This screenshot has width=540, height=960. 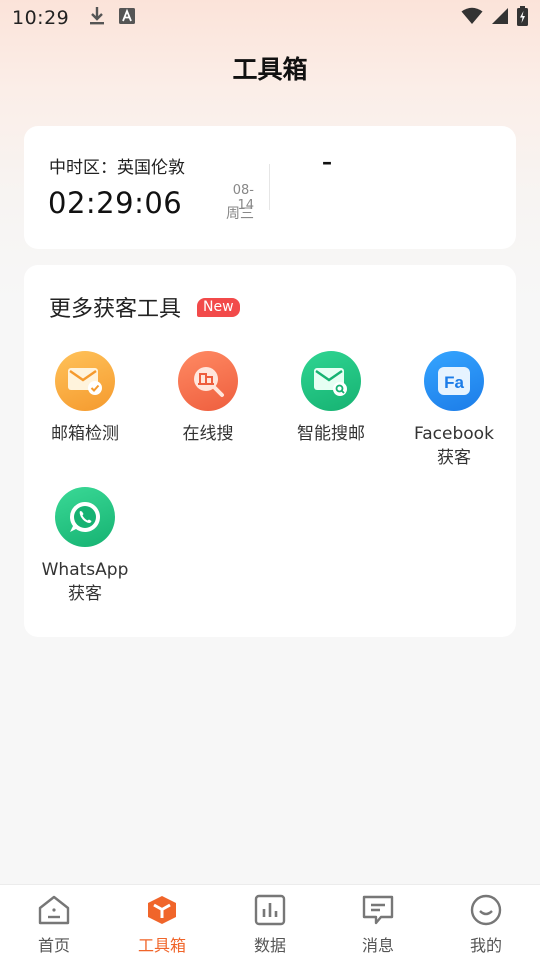 I want to click on mail-check-icon, so click(x=85, y=381).